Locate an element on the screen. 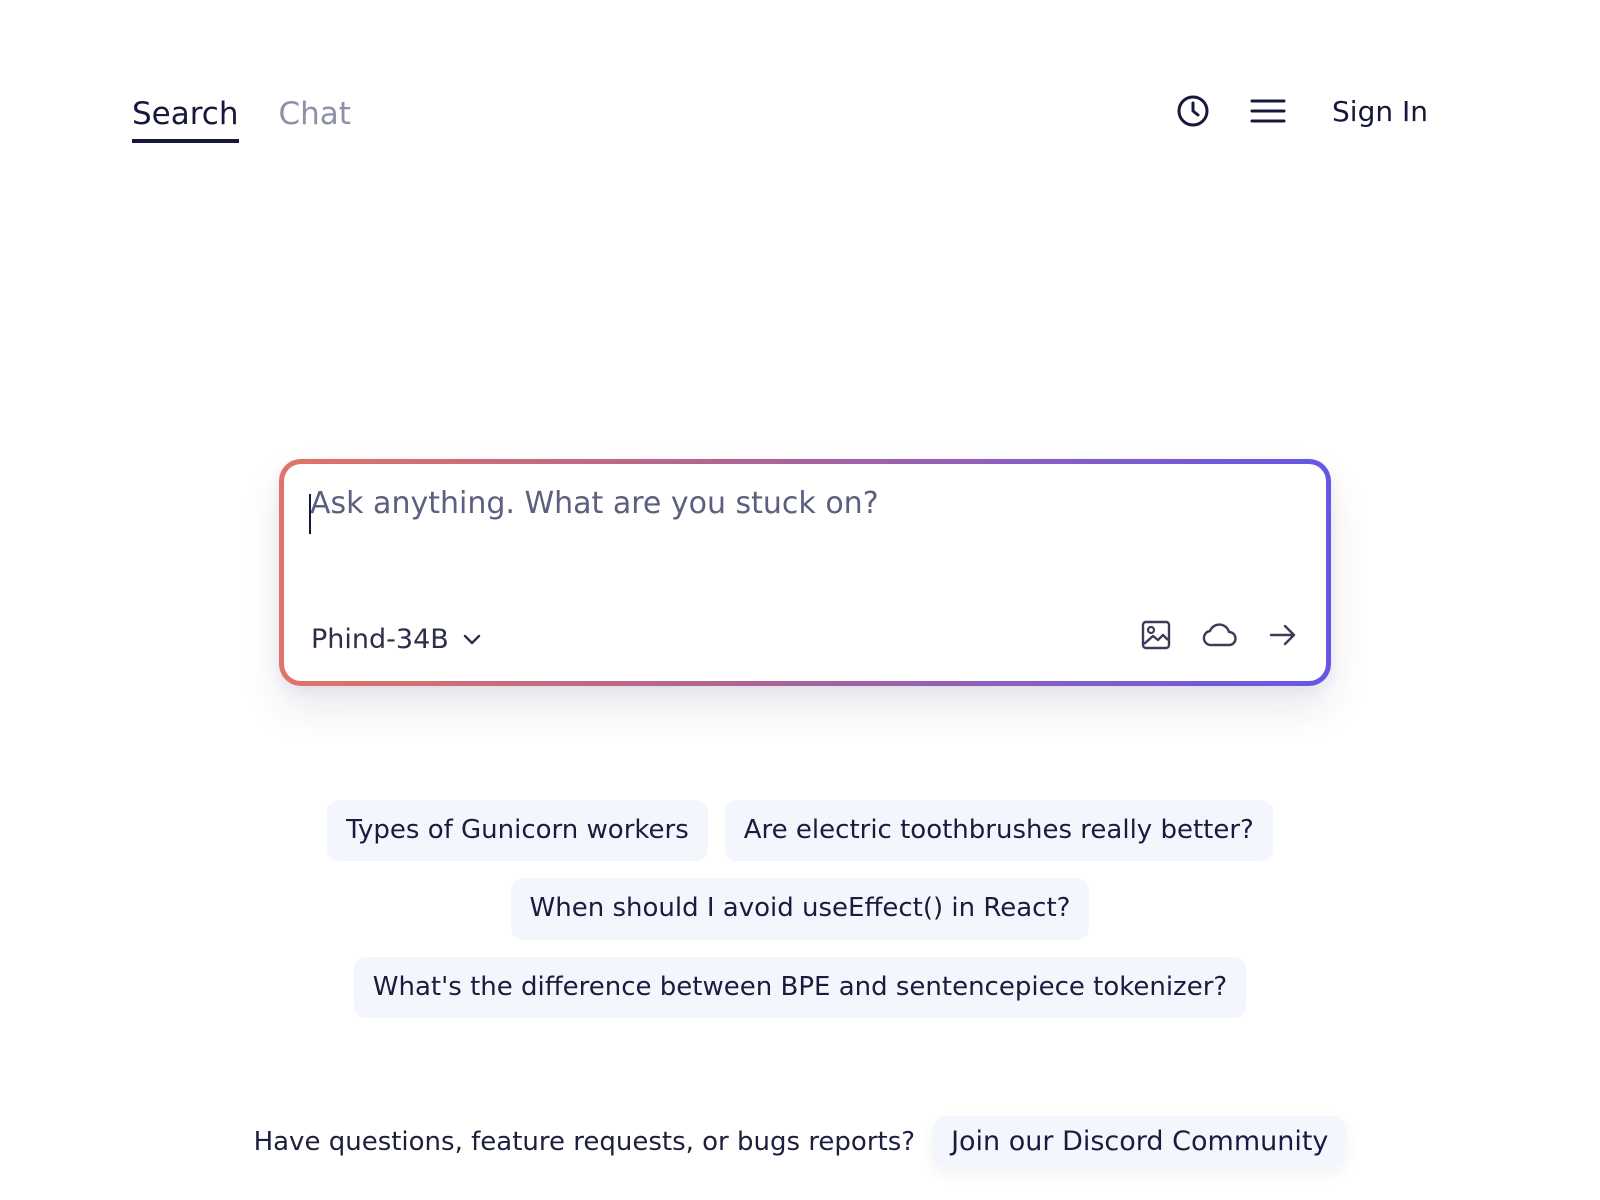 This screenshot has width=1600, height=1200. image-icon is located at coordinates (1156, 635).